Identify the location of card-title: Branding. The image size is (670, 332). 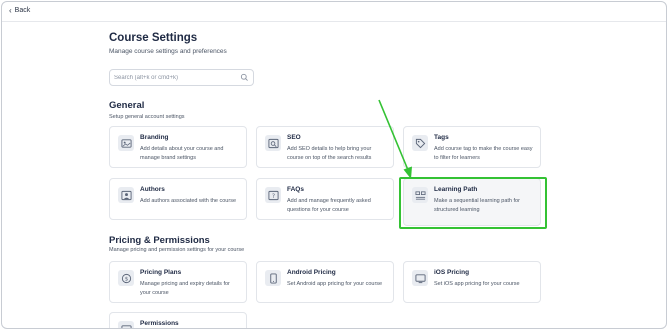
(154, 137).